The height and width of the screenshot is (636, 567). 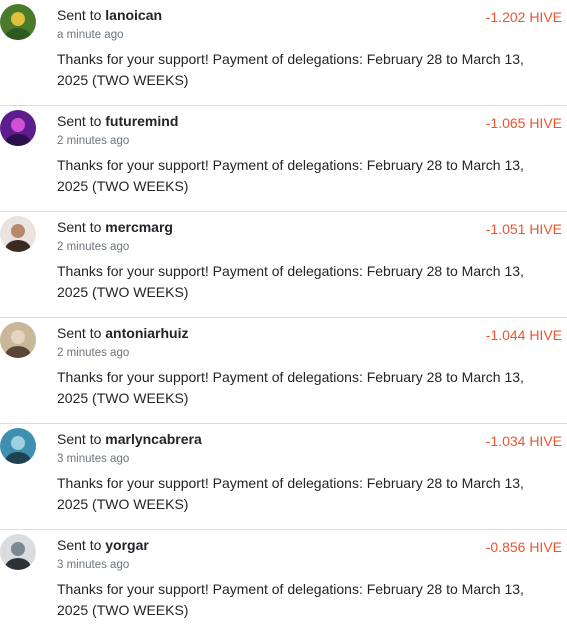 I want to click on sent-to-line: Sent to lanoican, so click(x=109, y=15).